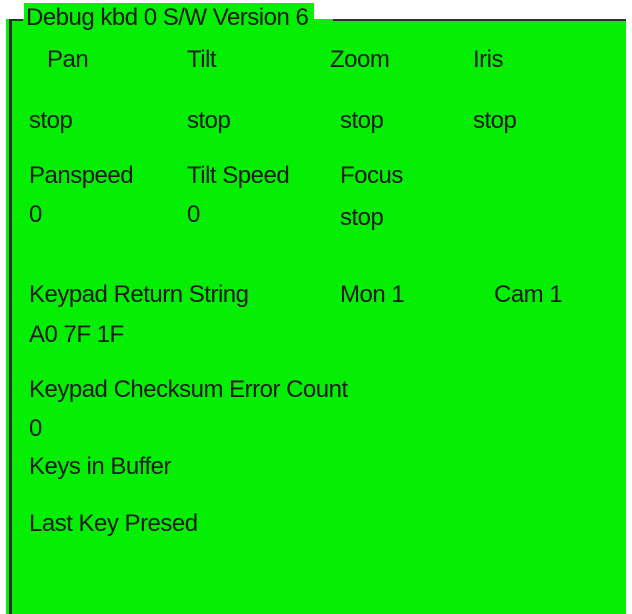  What do you see at coordinates (10, 316) in the screenshot?
I see `groupbox-frame-left` at bounding box center [10, 316].